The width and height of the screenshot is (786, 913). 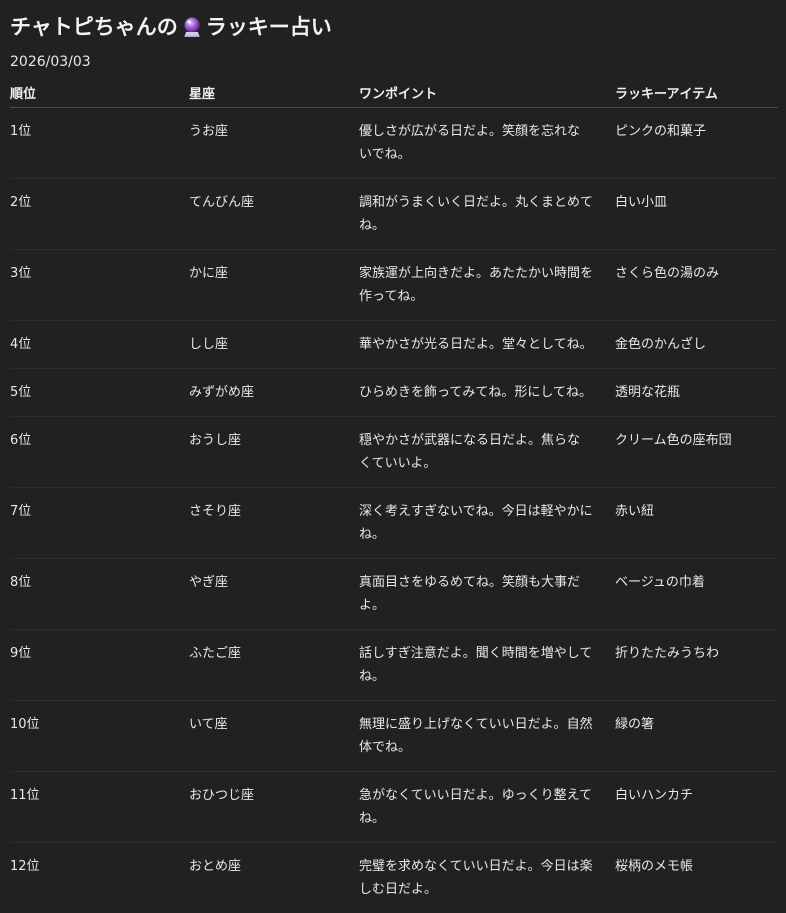 What do you see at coordinates (395, 64) in the screenshot?
I see `date-label: 2026/03/03` at bounding box center [395, 64].